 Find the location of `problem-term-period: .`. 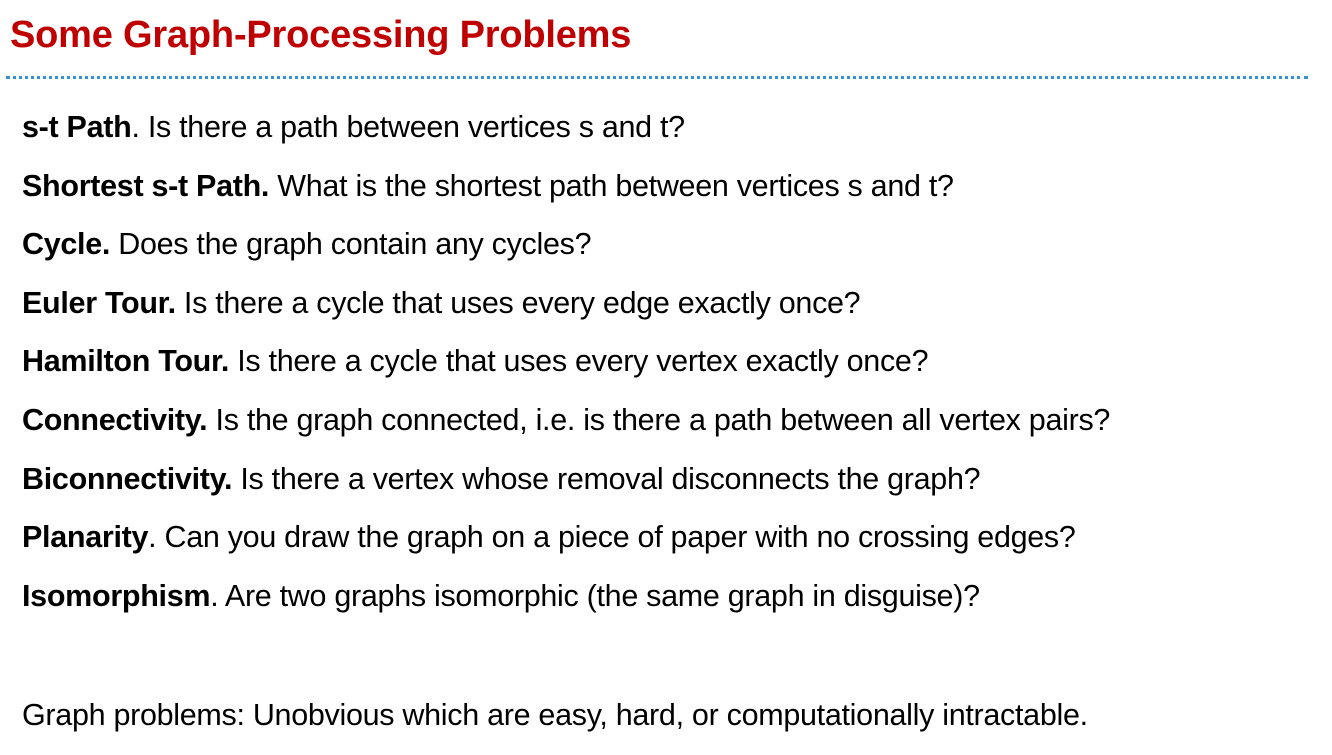

problem-term-period: . is located at coordinates (135, 127).